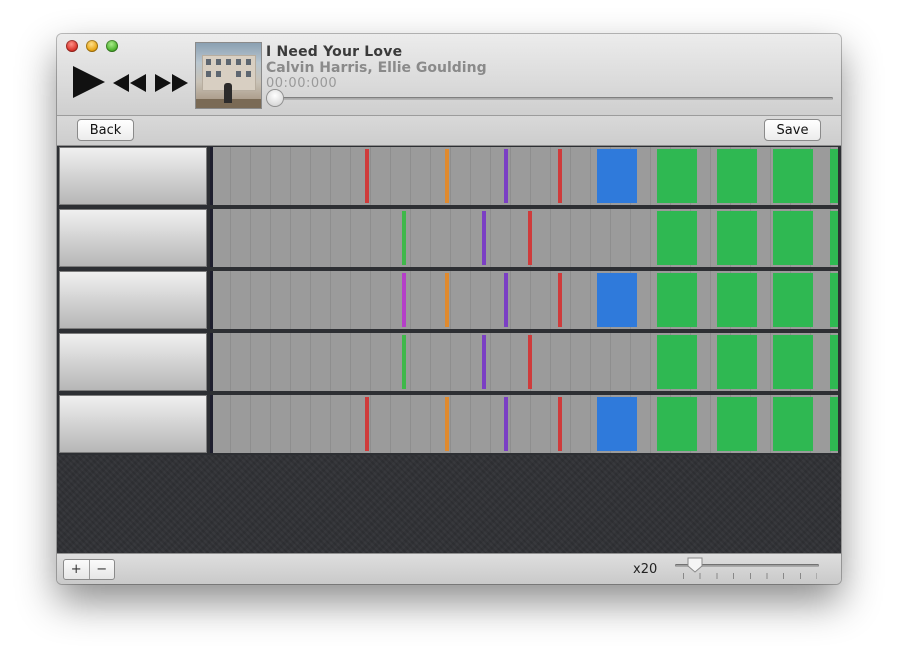 This screenshot has height=663, width=898. I want to click on close-window-button, so click(72, 46).